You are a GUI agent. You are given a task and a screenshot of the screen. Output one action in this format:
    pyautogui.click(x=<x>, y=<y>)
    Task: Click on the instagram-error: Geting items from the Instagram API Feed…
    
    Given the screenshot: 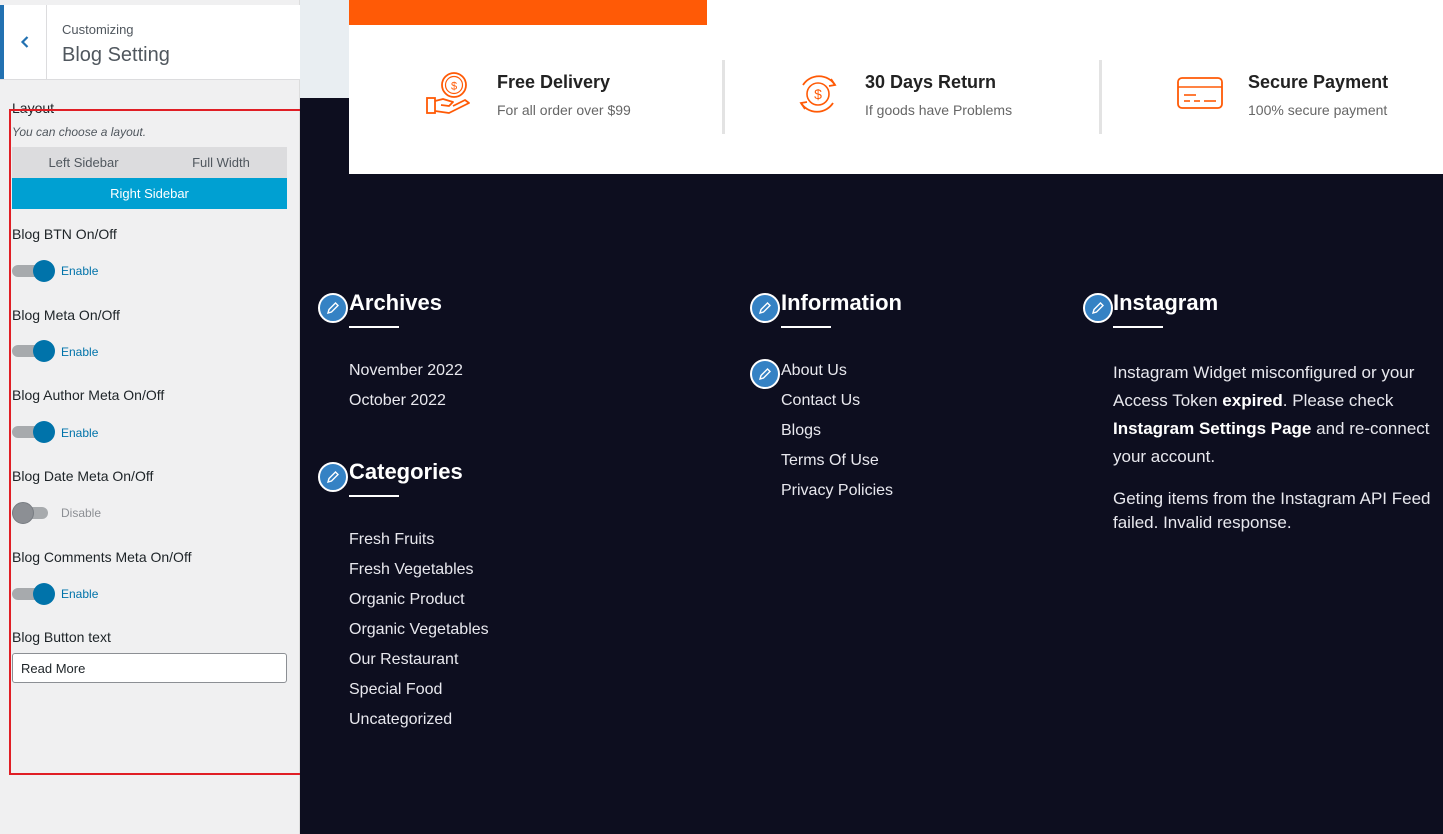 What is the action you would take?
    pyautogui.click(x=1272, y=510)
    